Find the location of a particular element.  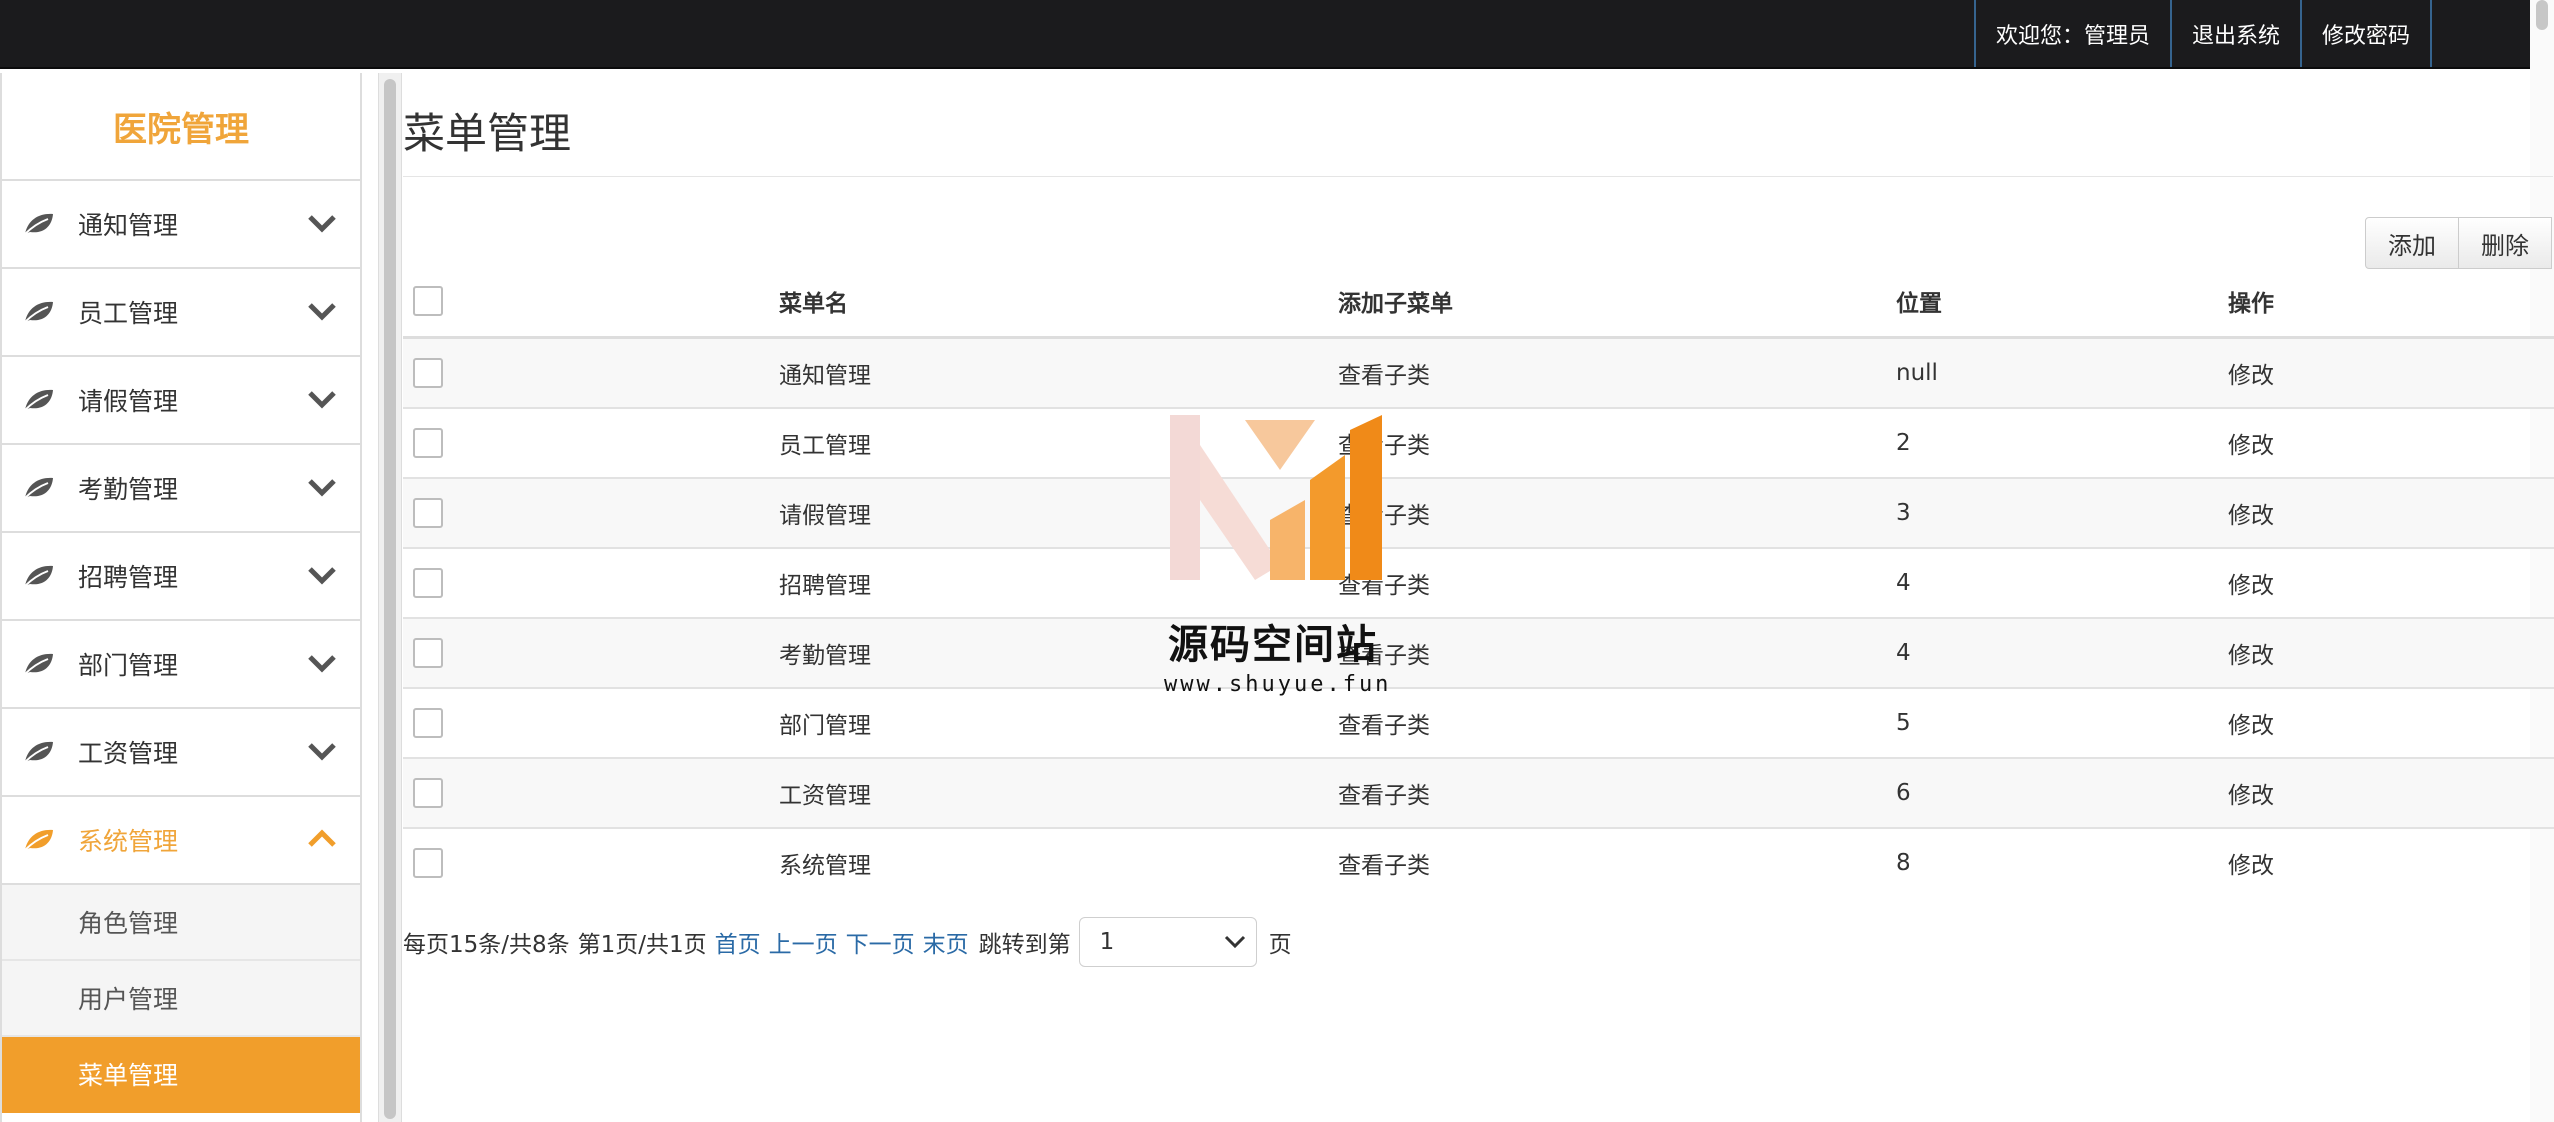

sidebar-item-label: 考勤管理 is located at coordinates (128, 489).